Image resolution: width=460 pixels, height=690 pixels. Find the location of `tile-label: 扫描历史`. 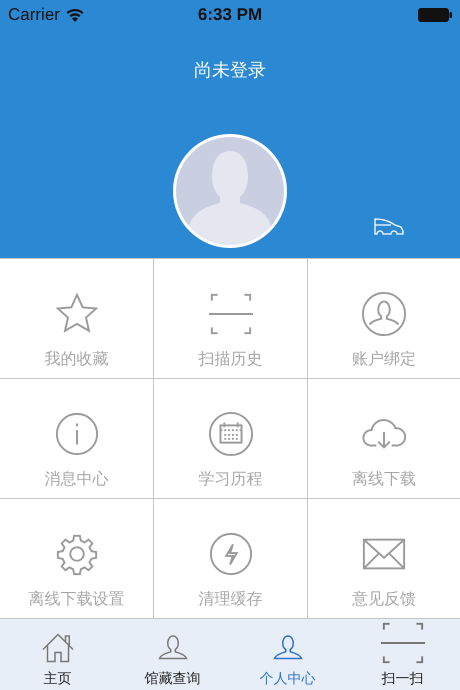

tile-label: 扫描历史 is located at coordinates (230, 359).